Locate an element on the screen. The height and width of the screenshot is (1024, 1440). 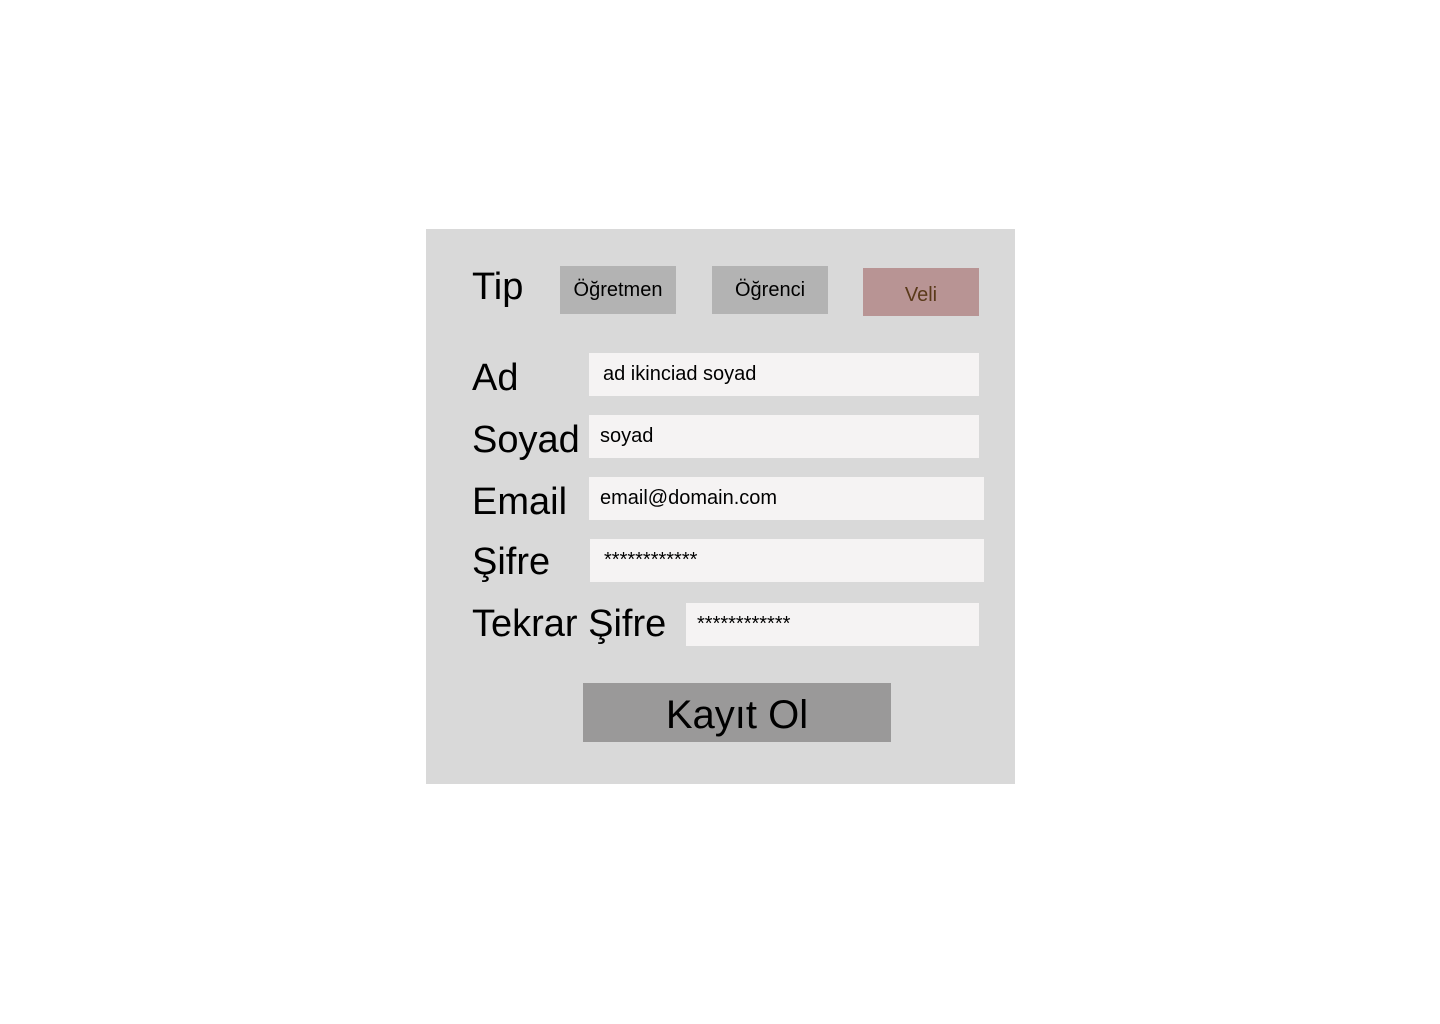
tekrar-sifre-input: ************ is located at coordinates (832, 624).